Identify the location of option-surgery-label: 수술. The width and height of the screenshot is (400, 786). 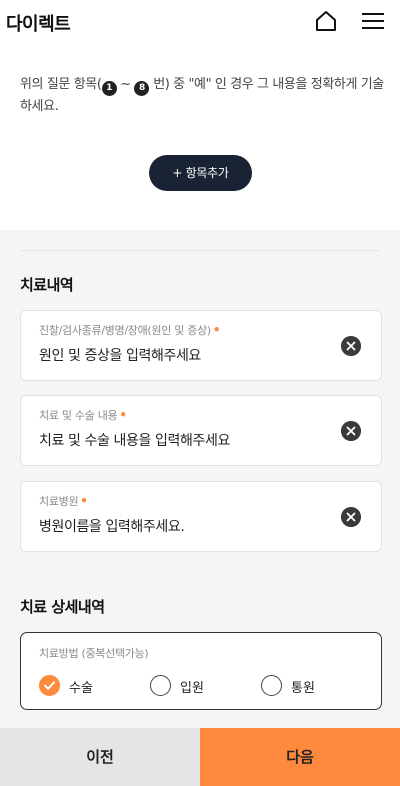
(81, 688).